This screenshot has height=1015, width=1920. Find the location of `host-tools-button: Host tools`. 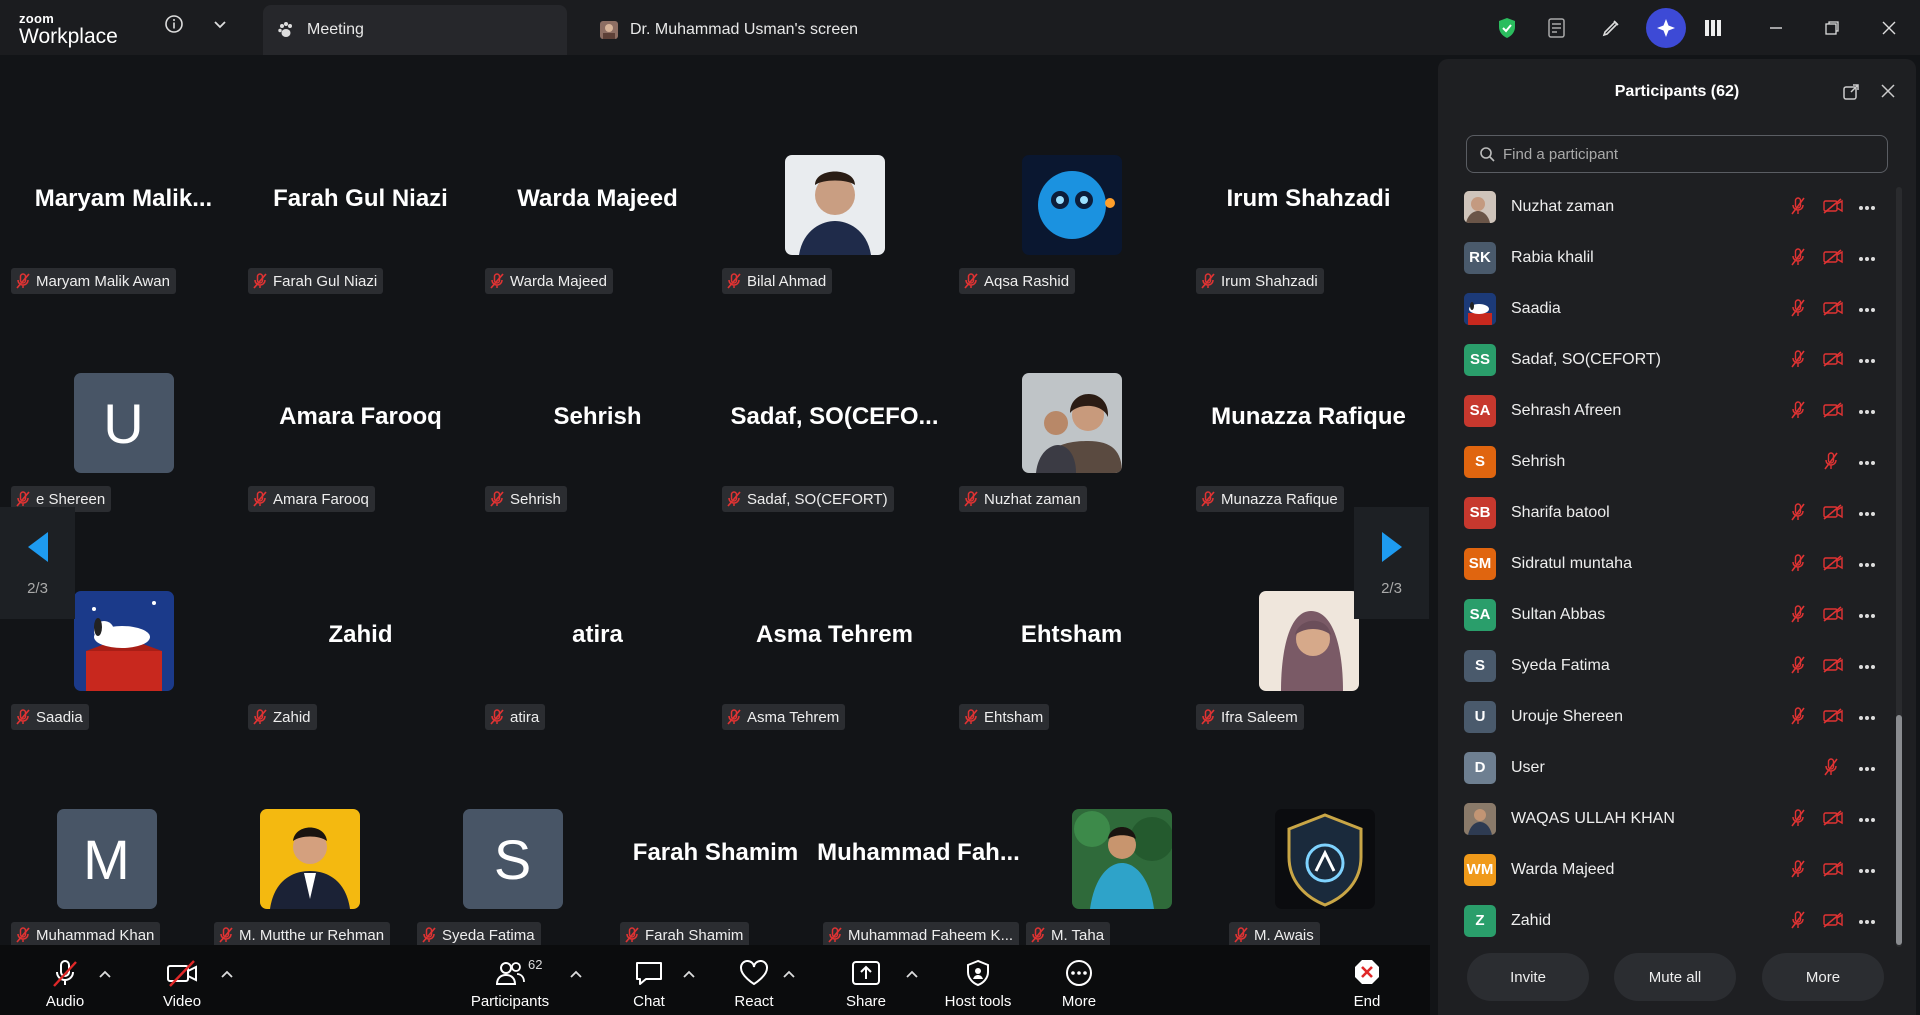

host-tools-button: Host tools is located at coordinates (978, 980).